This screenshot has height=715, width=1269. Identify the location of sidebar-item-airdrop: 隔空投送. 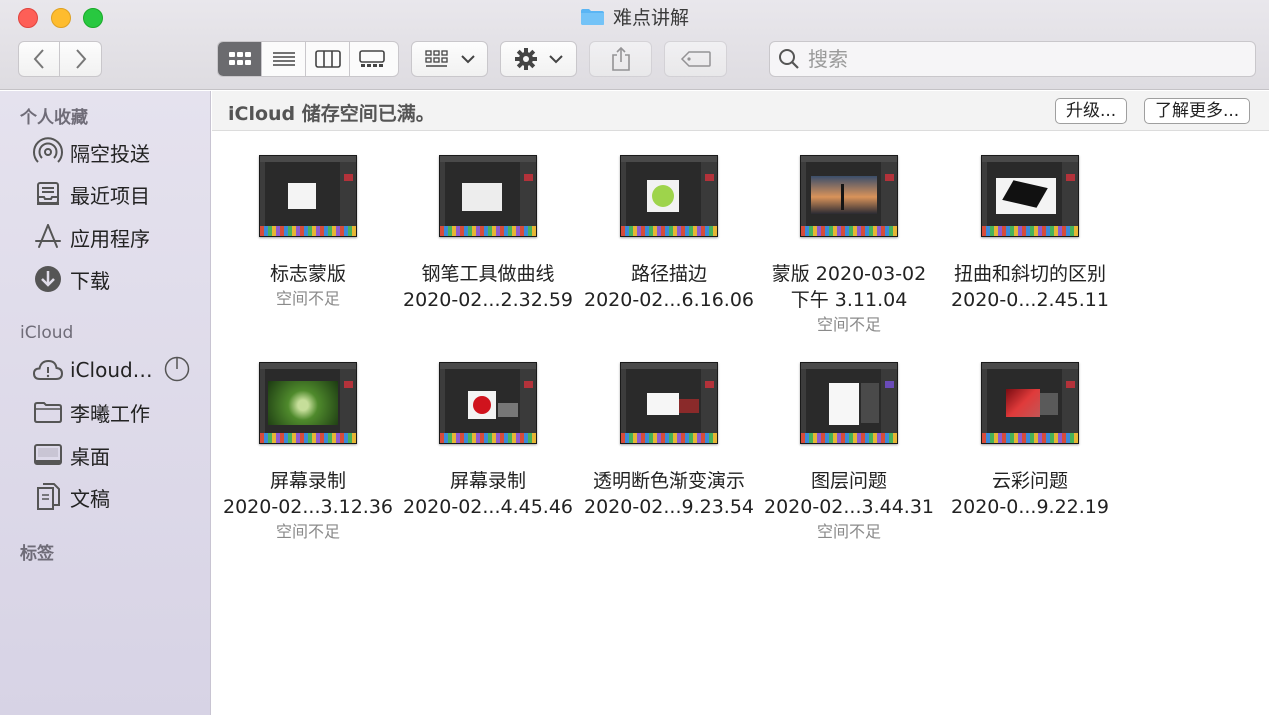
(91, 152).